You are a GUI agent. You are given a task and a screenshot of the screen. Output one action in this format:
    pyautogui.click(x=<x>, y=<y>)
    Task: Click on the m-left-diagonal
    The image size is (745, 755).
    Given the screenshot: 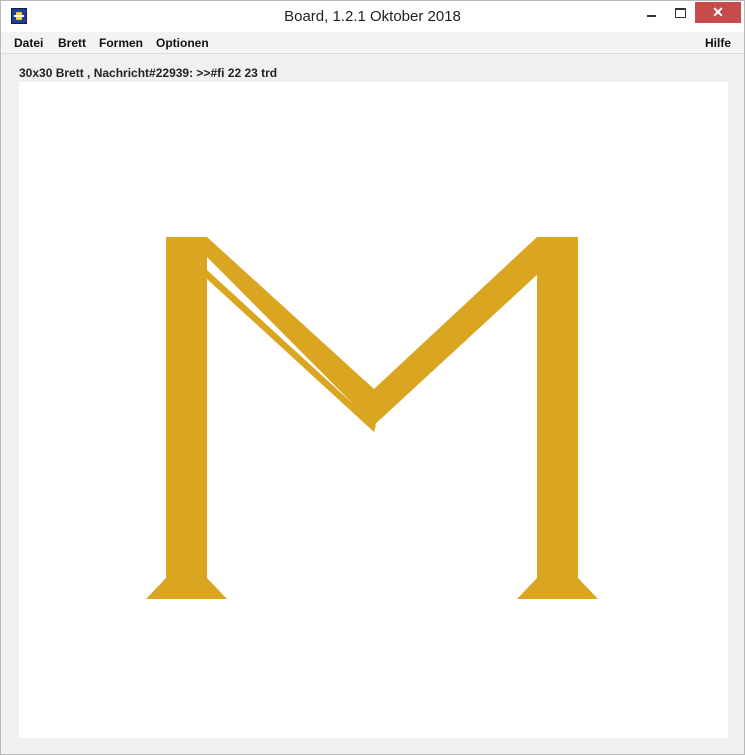 What is the action you would take?
    pyautogui.click(x=290, y=331)
    